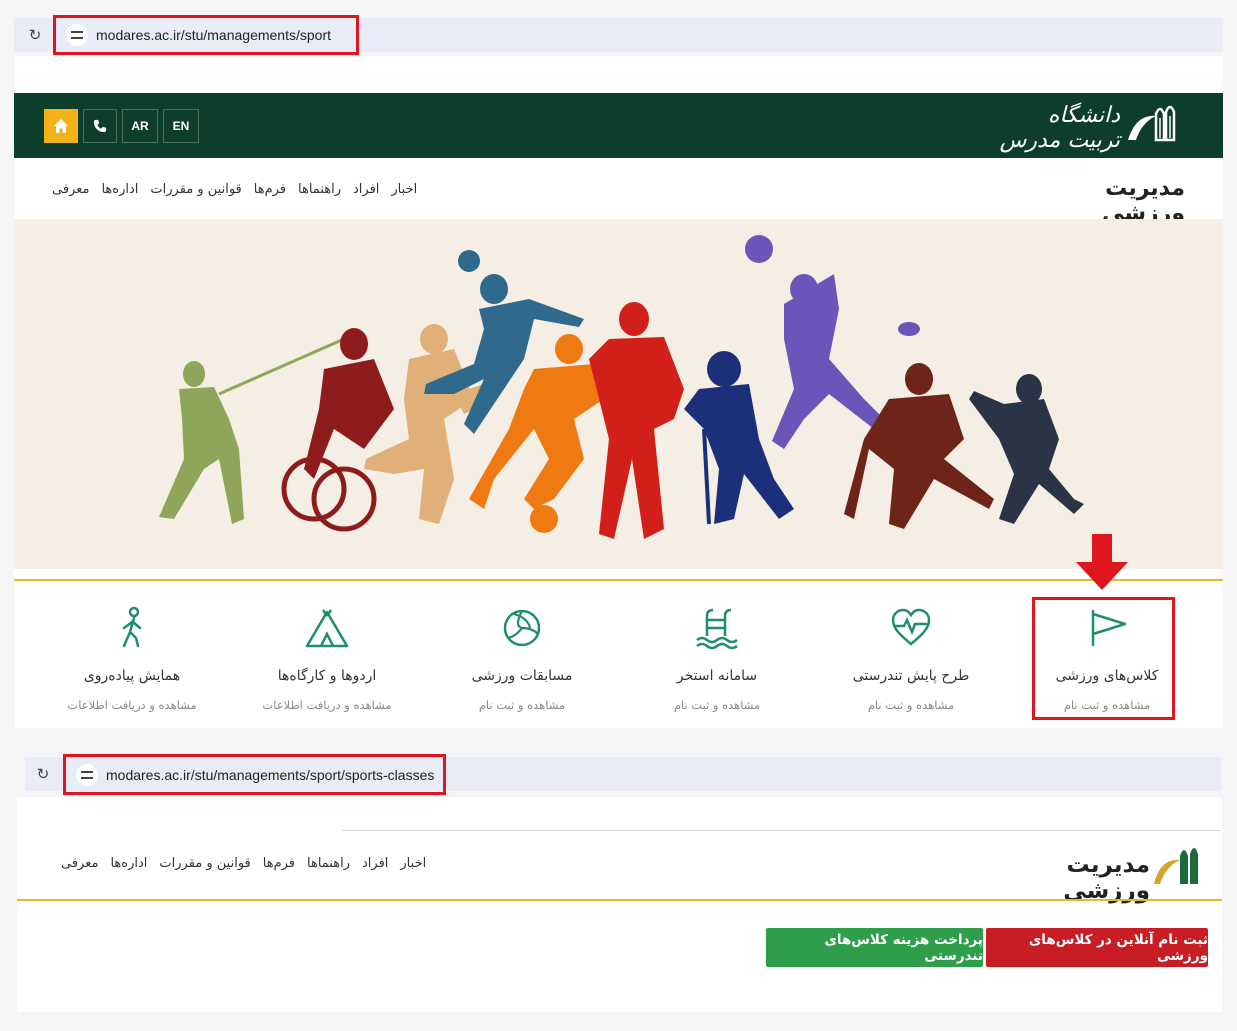  What do you see at coordinates (132, 627) in the screenshot?
I see `walking-icon` at bounding box center [132, 627].